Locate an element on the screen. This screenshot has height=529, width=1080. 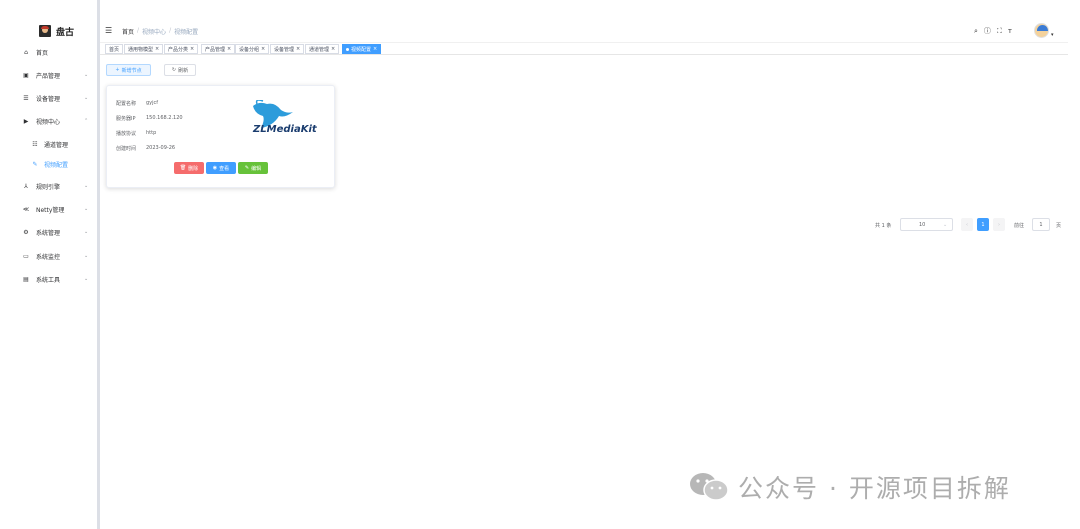
font-size-icon: т is located at coordinates (1010, 31).